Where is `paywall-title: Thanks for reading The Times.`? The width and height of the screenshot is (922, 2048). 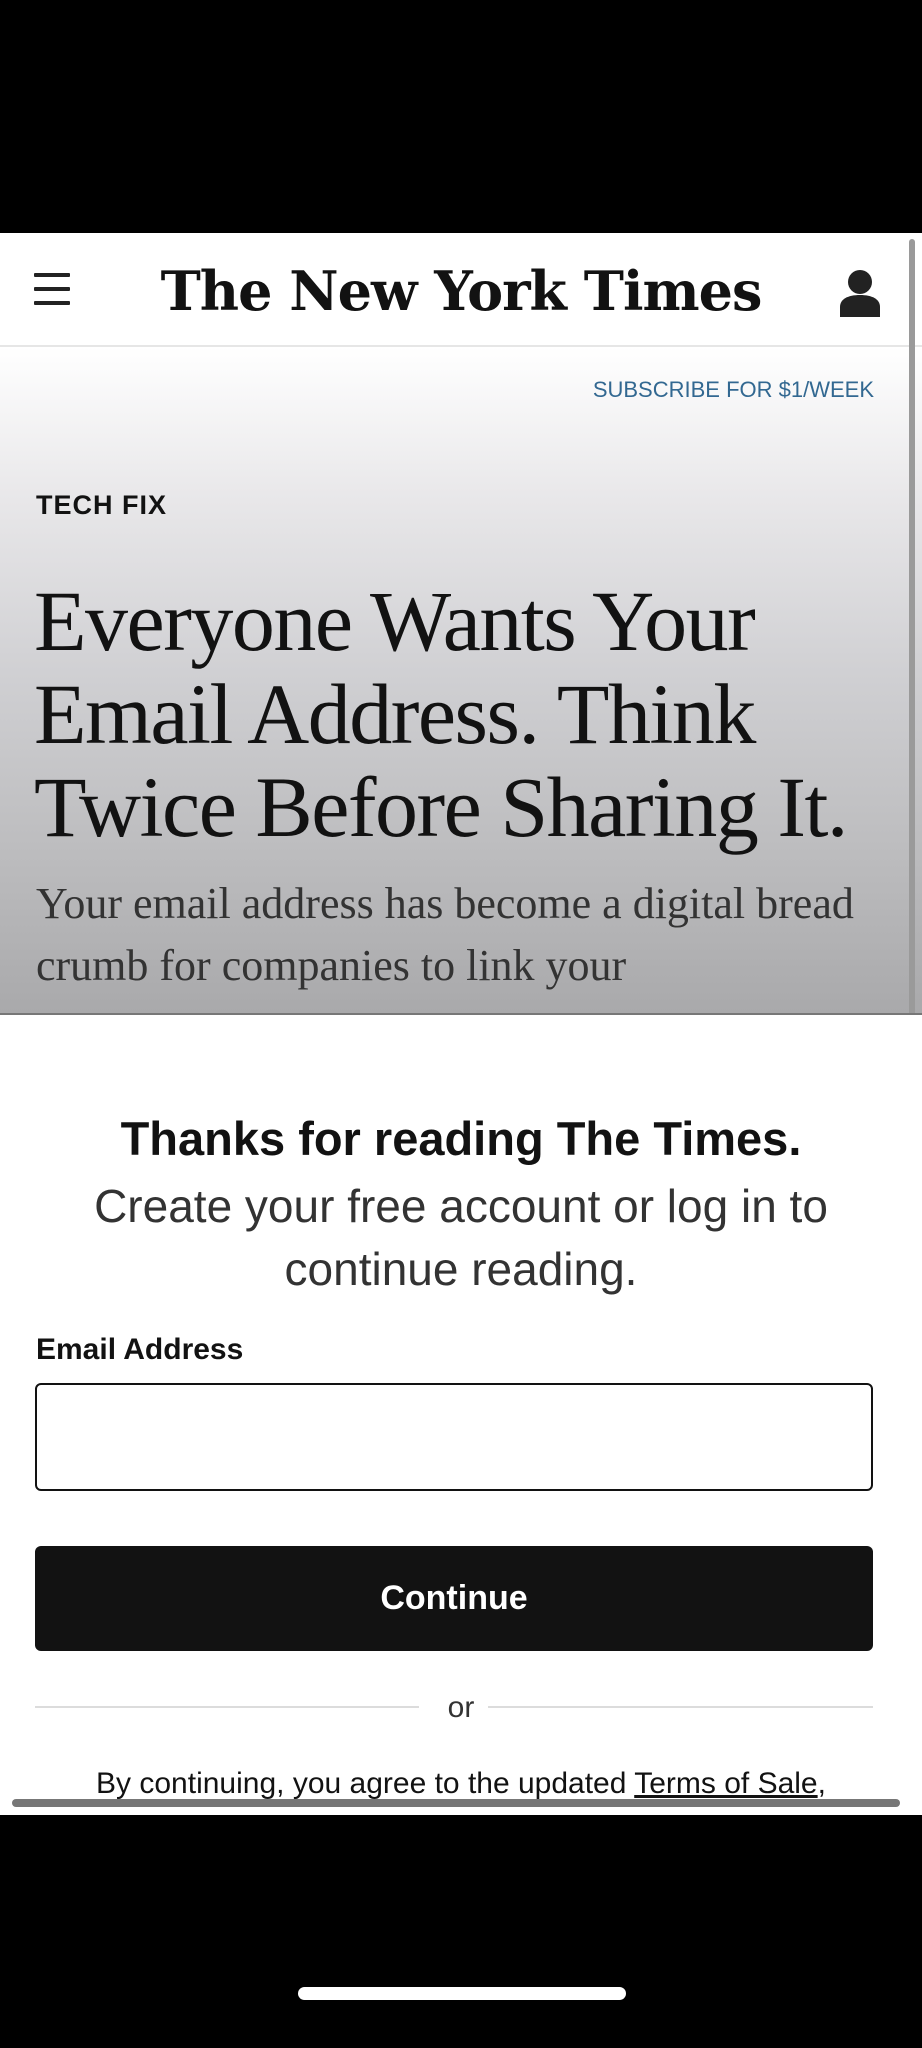 paywall-title: Thanks for reading The Times. is located at coordinates (461, 1138).